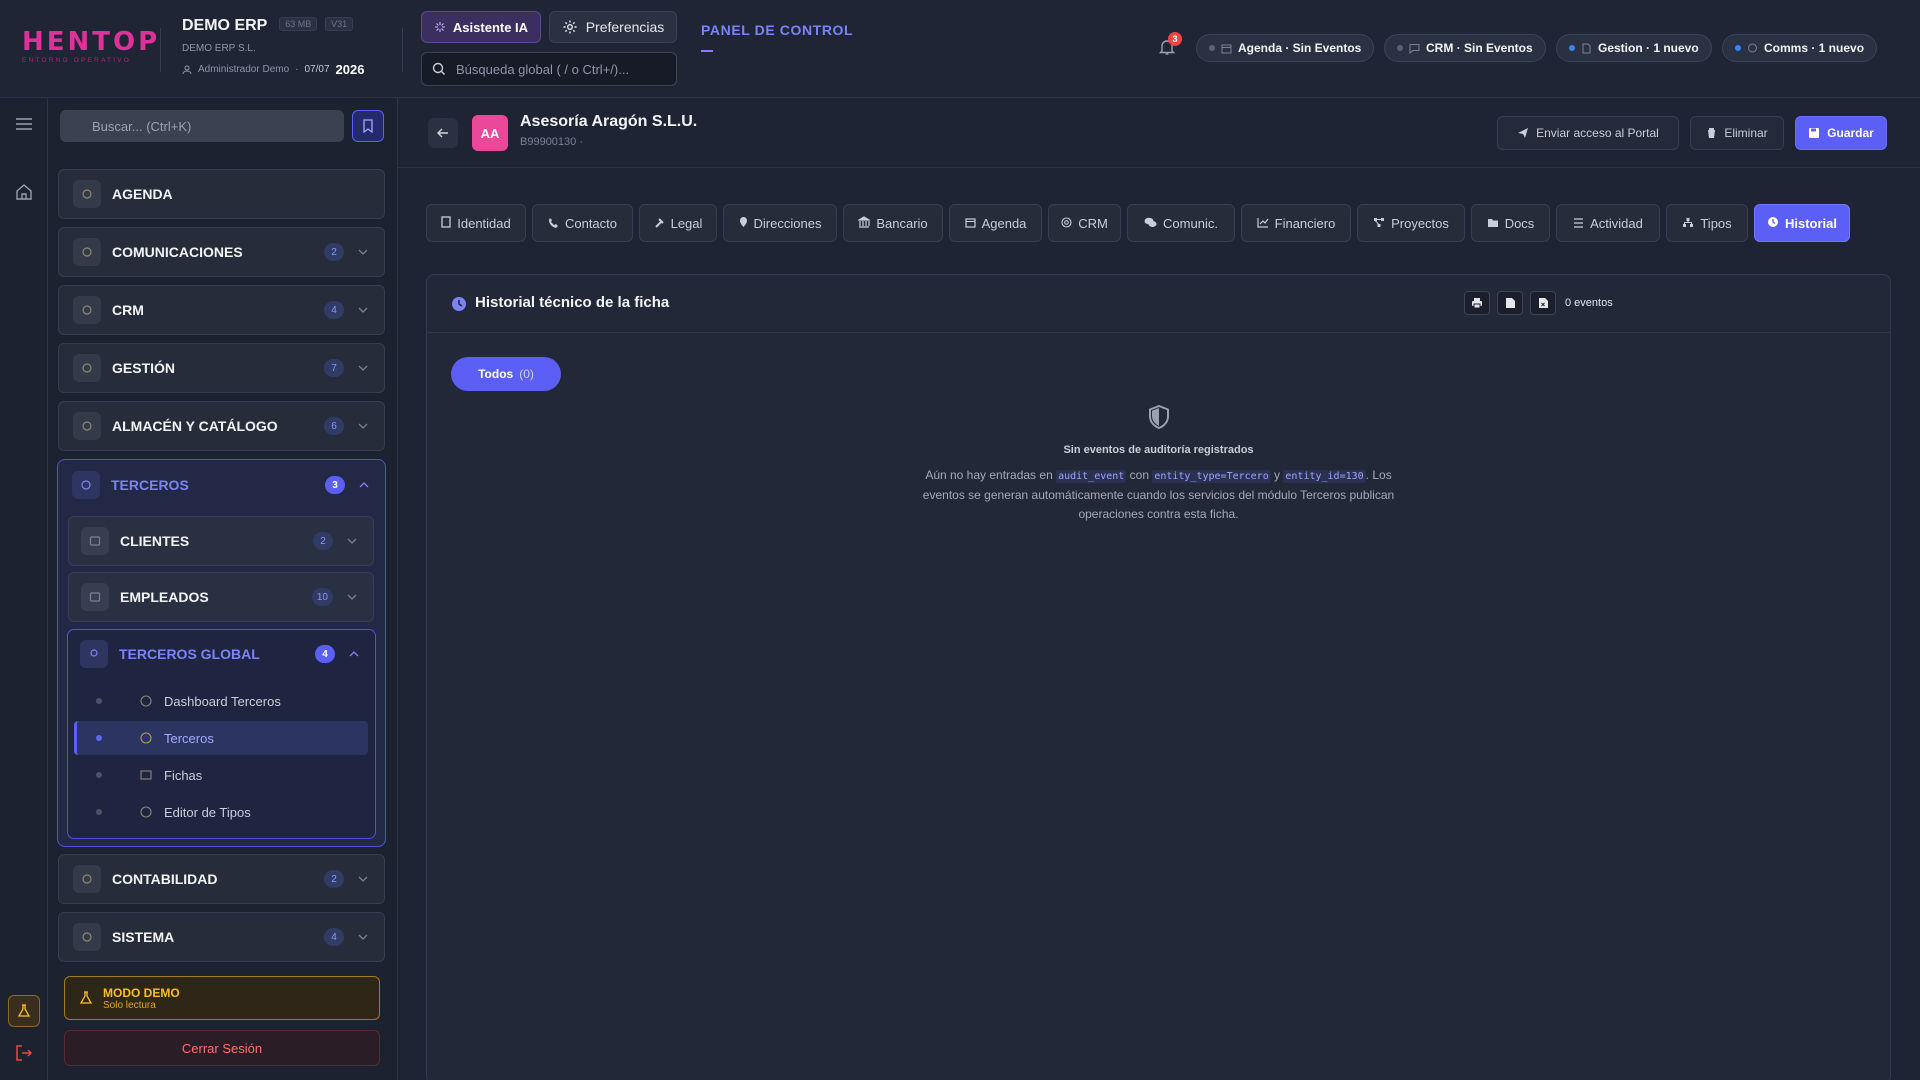 Image resolution: width=1920 pixels, height=1080 pixels. I want to click on delete-button: Eliminar, so click(1737, 133).